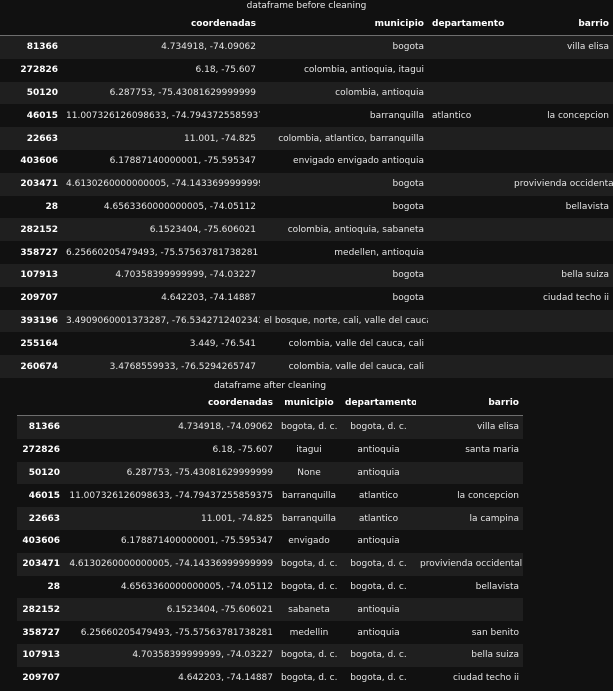  What do you see at coordinates (208, 298) in the screenshot?
I see `cell-coordenadas: 4.642203, -74.14887` at bounding box center [208, 298].